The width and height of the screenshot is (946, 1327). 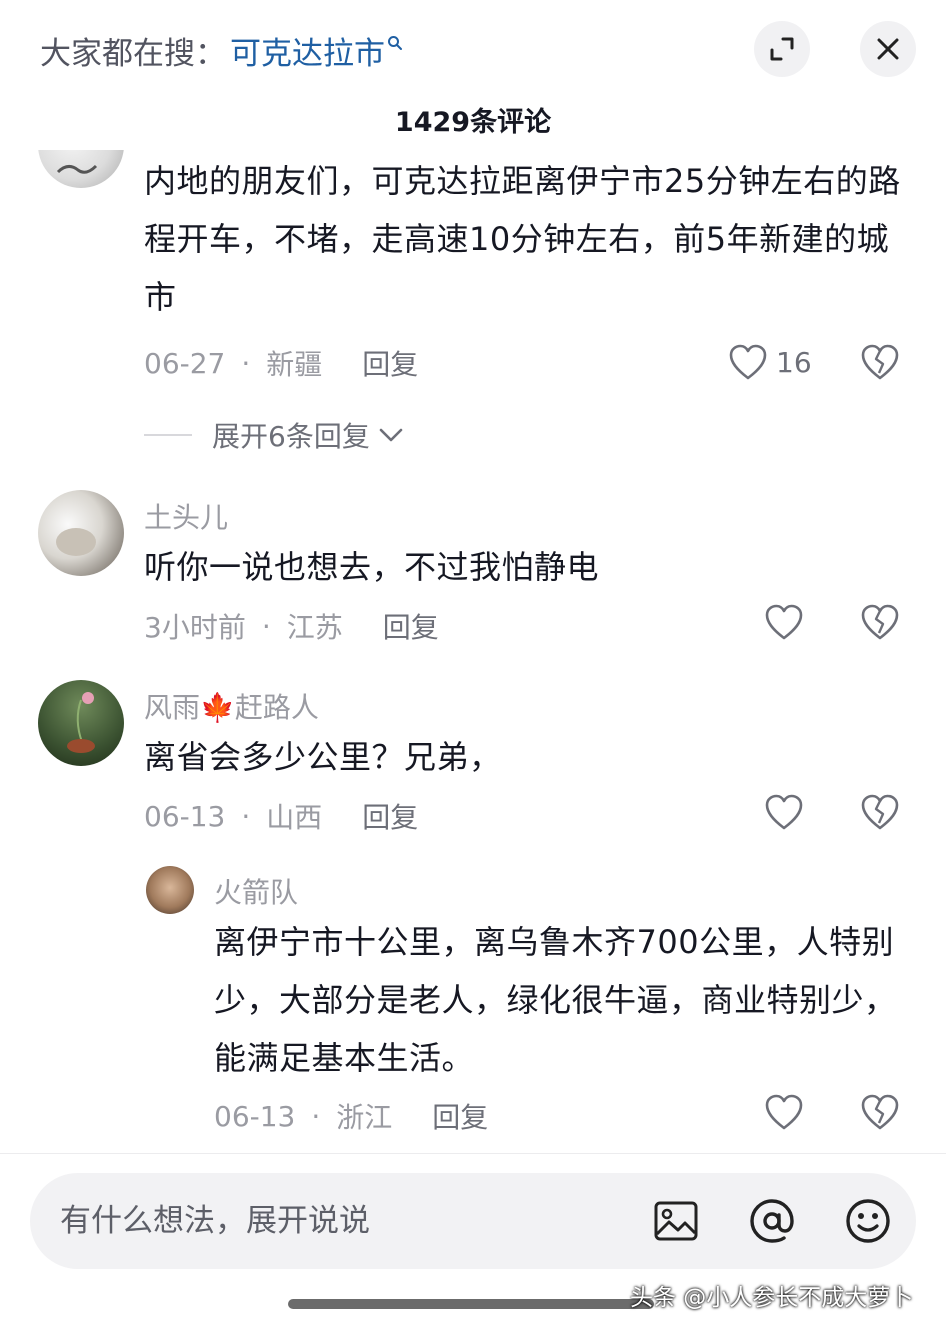 What do you see at coordinates (186, 516) in the screenshot?
I see `comment-username: 土头儿` at bounding box center [186, 516].